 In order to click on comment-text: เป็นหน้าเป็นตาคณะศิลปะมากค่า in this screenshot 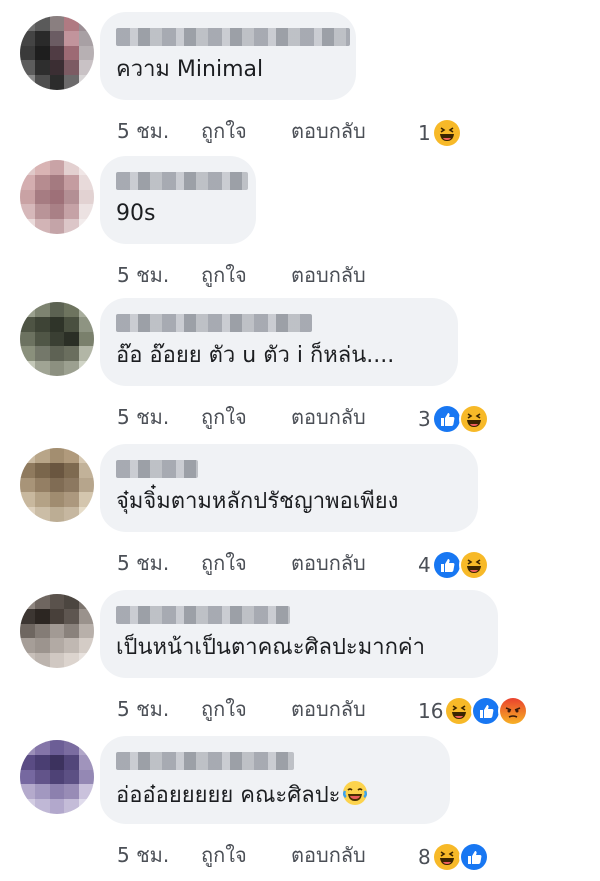, I will do `click(270, 648)`.